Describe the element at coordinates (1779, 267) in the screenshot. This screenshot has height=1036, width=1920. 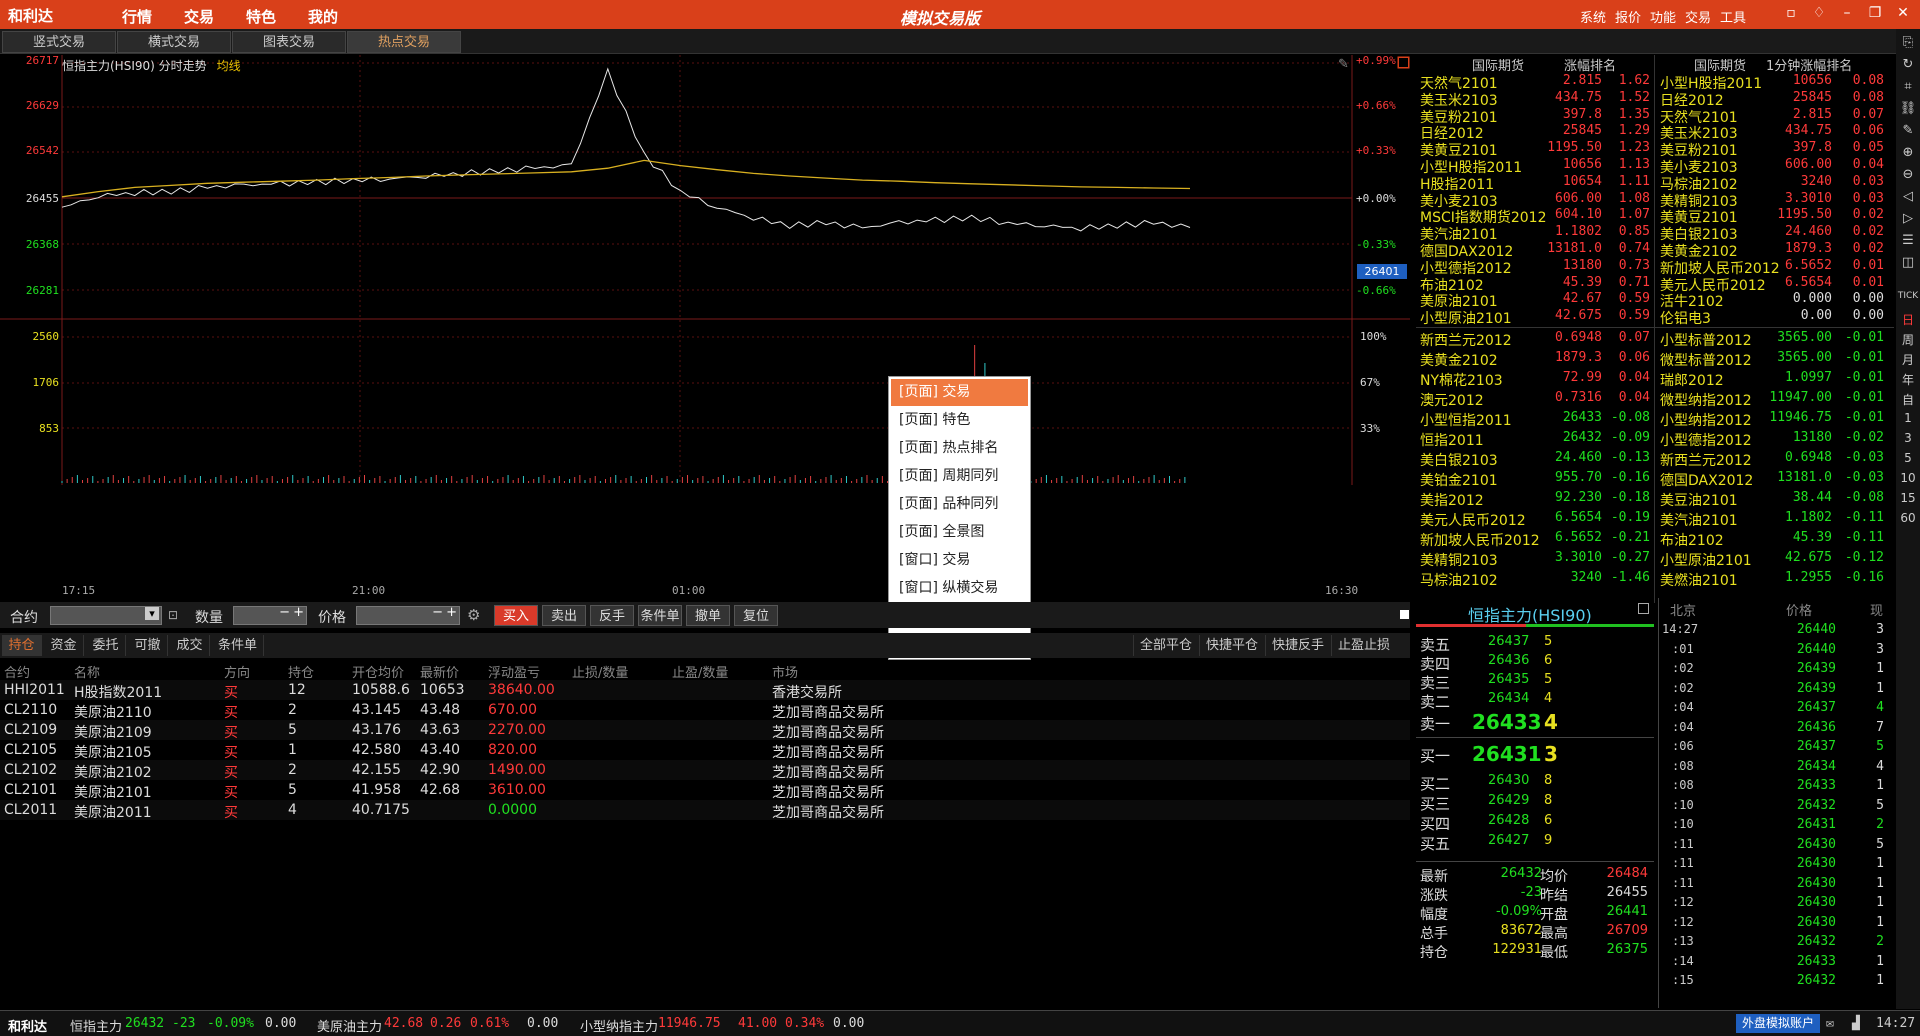
I see `rank-row: 新加坡人民币2012 6.5652 0.01` at that location.